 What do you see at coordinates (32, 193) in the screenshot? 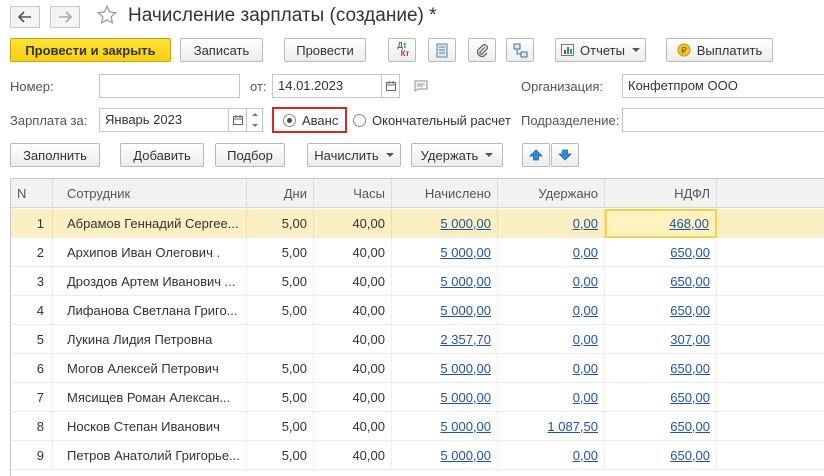
I see `col-n: N` at bounding box center [32, 193].